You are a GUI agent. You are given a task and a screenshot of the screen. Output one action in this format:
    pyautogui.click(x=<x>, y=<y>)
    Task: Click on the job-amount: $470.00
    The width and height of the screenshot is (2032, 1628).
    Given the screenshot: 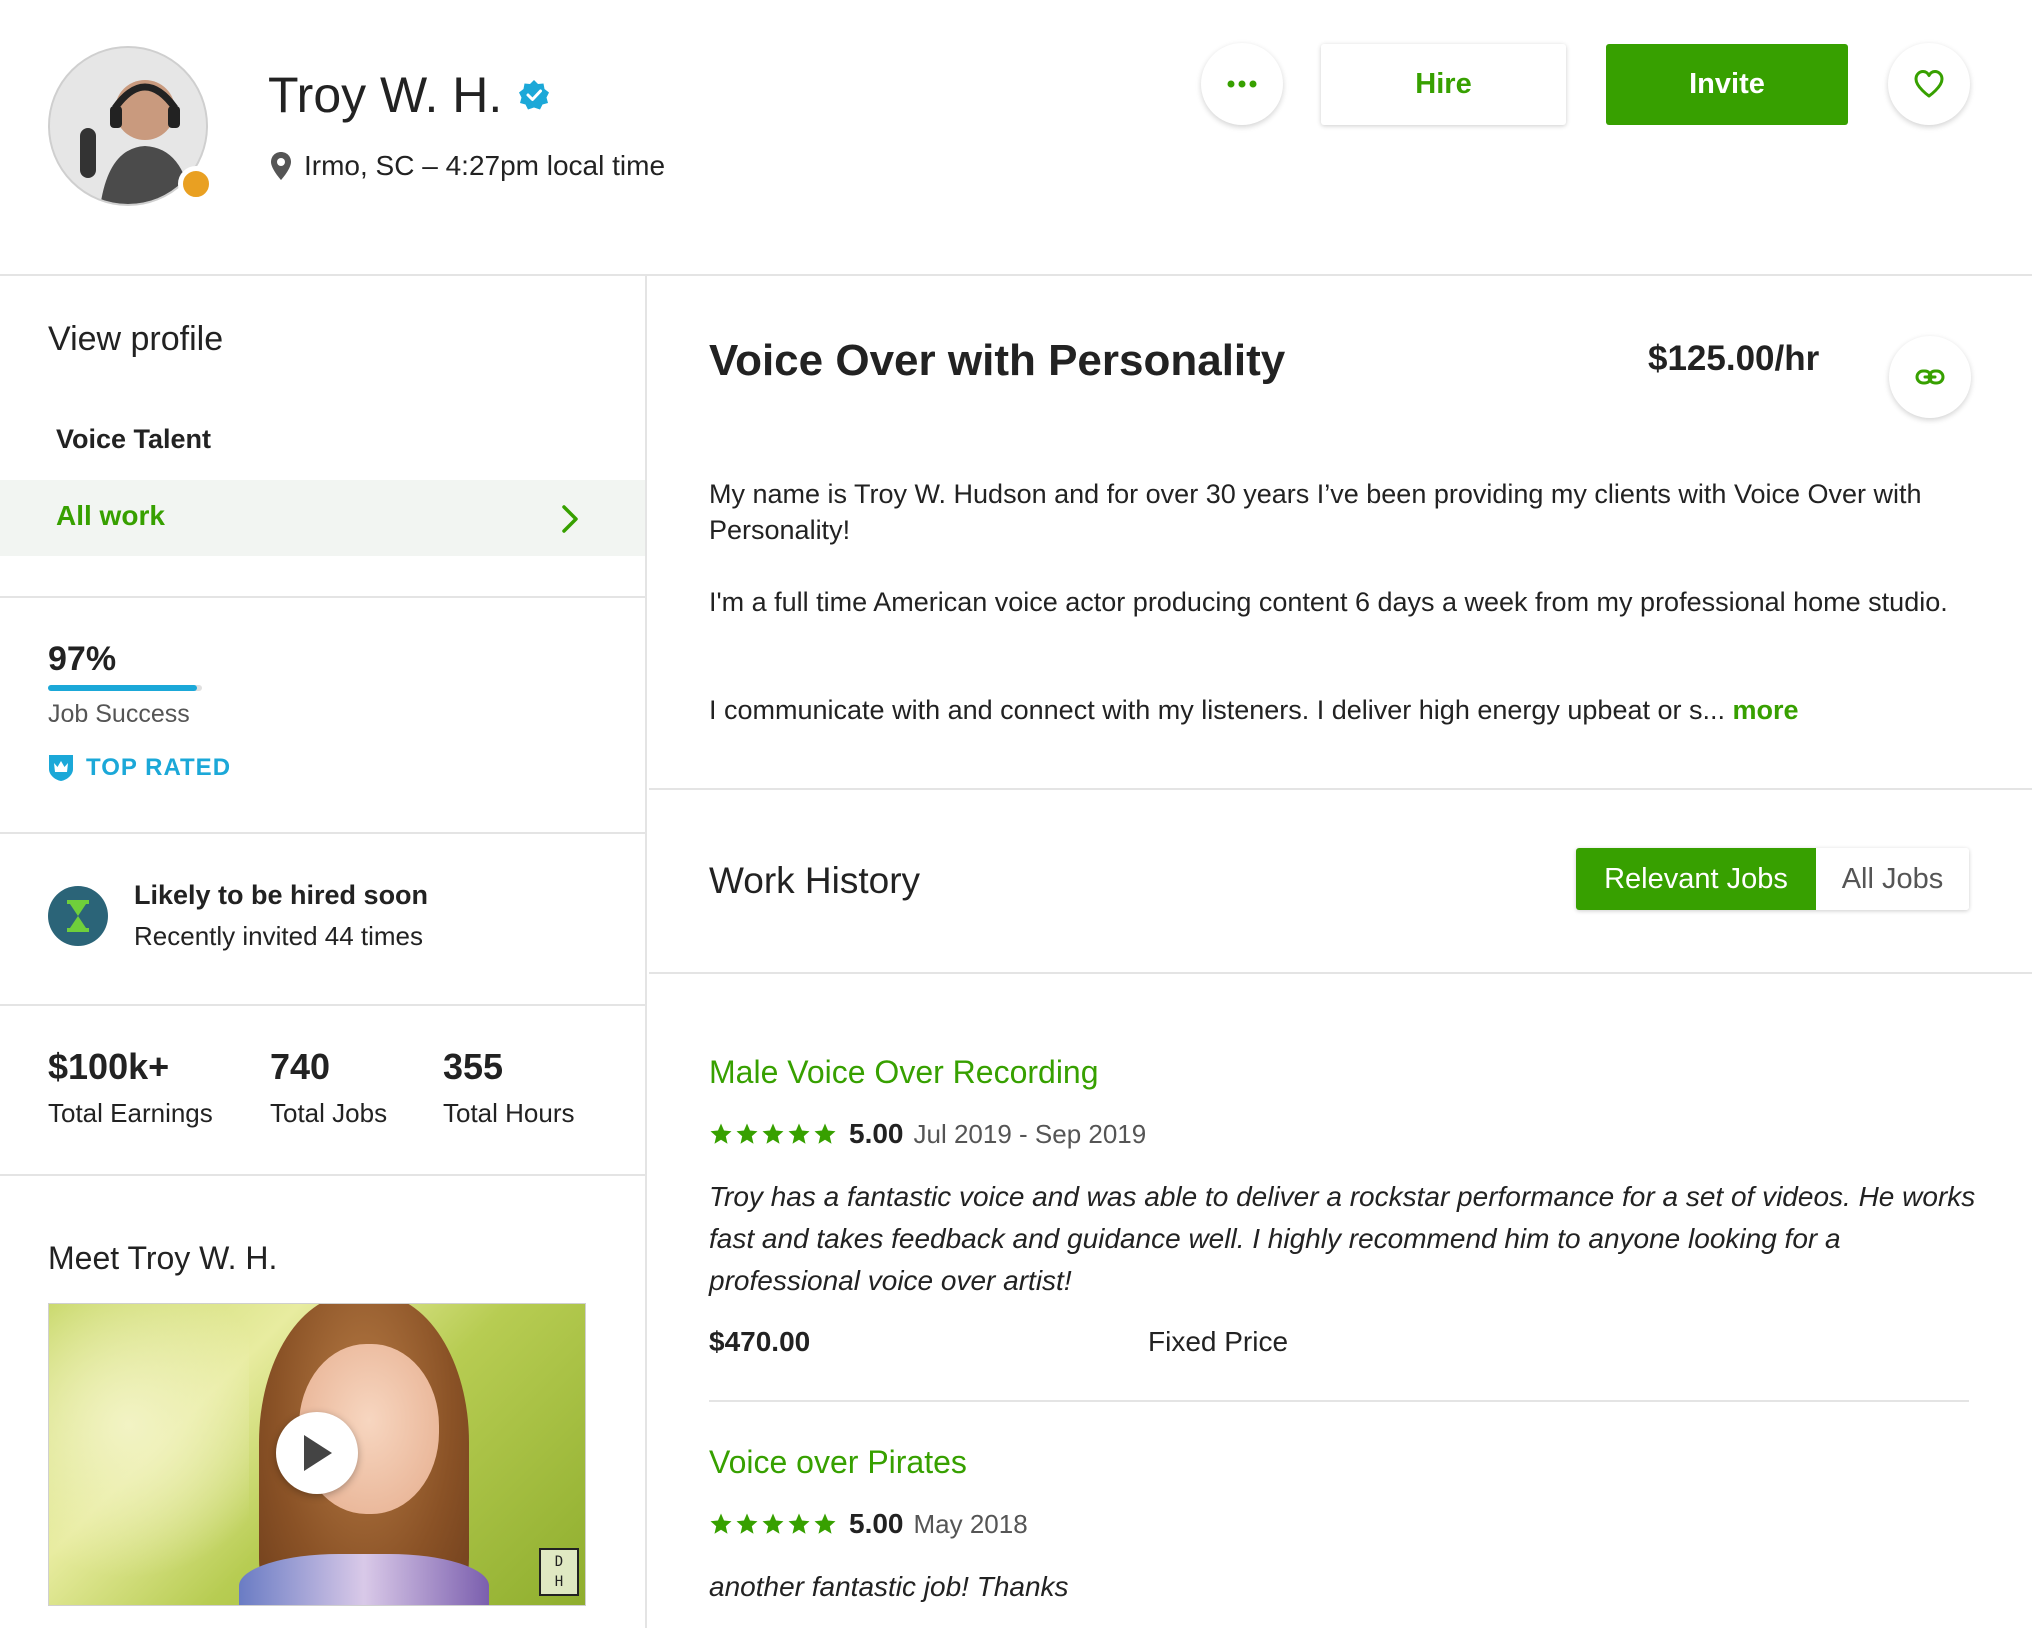 What is the action you would take?
    pyautogui.click(x=760, y=1341)
    